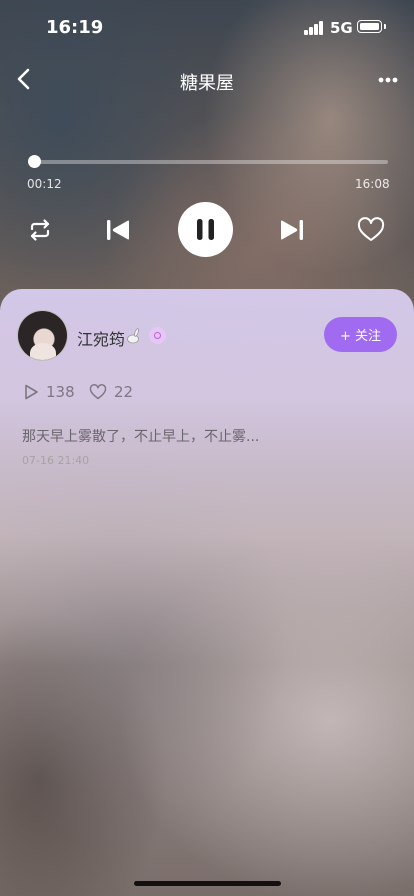 This screenshot has height=896, width=414. What do you see at coordinates (292, 230) in the screenshot?
I see `skip-next-icon` at bounding box center [292, 230].